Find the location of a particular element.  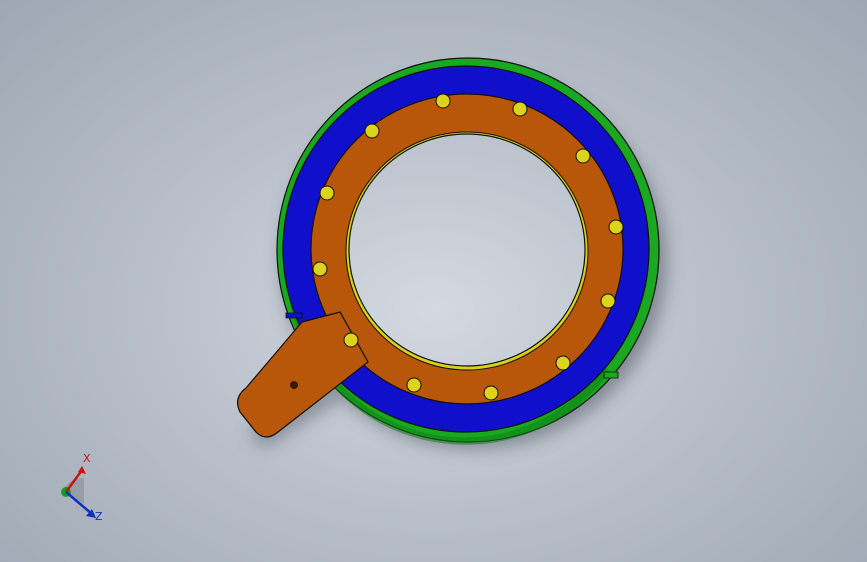

inner-lip is located at coordinates (467, 251).